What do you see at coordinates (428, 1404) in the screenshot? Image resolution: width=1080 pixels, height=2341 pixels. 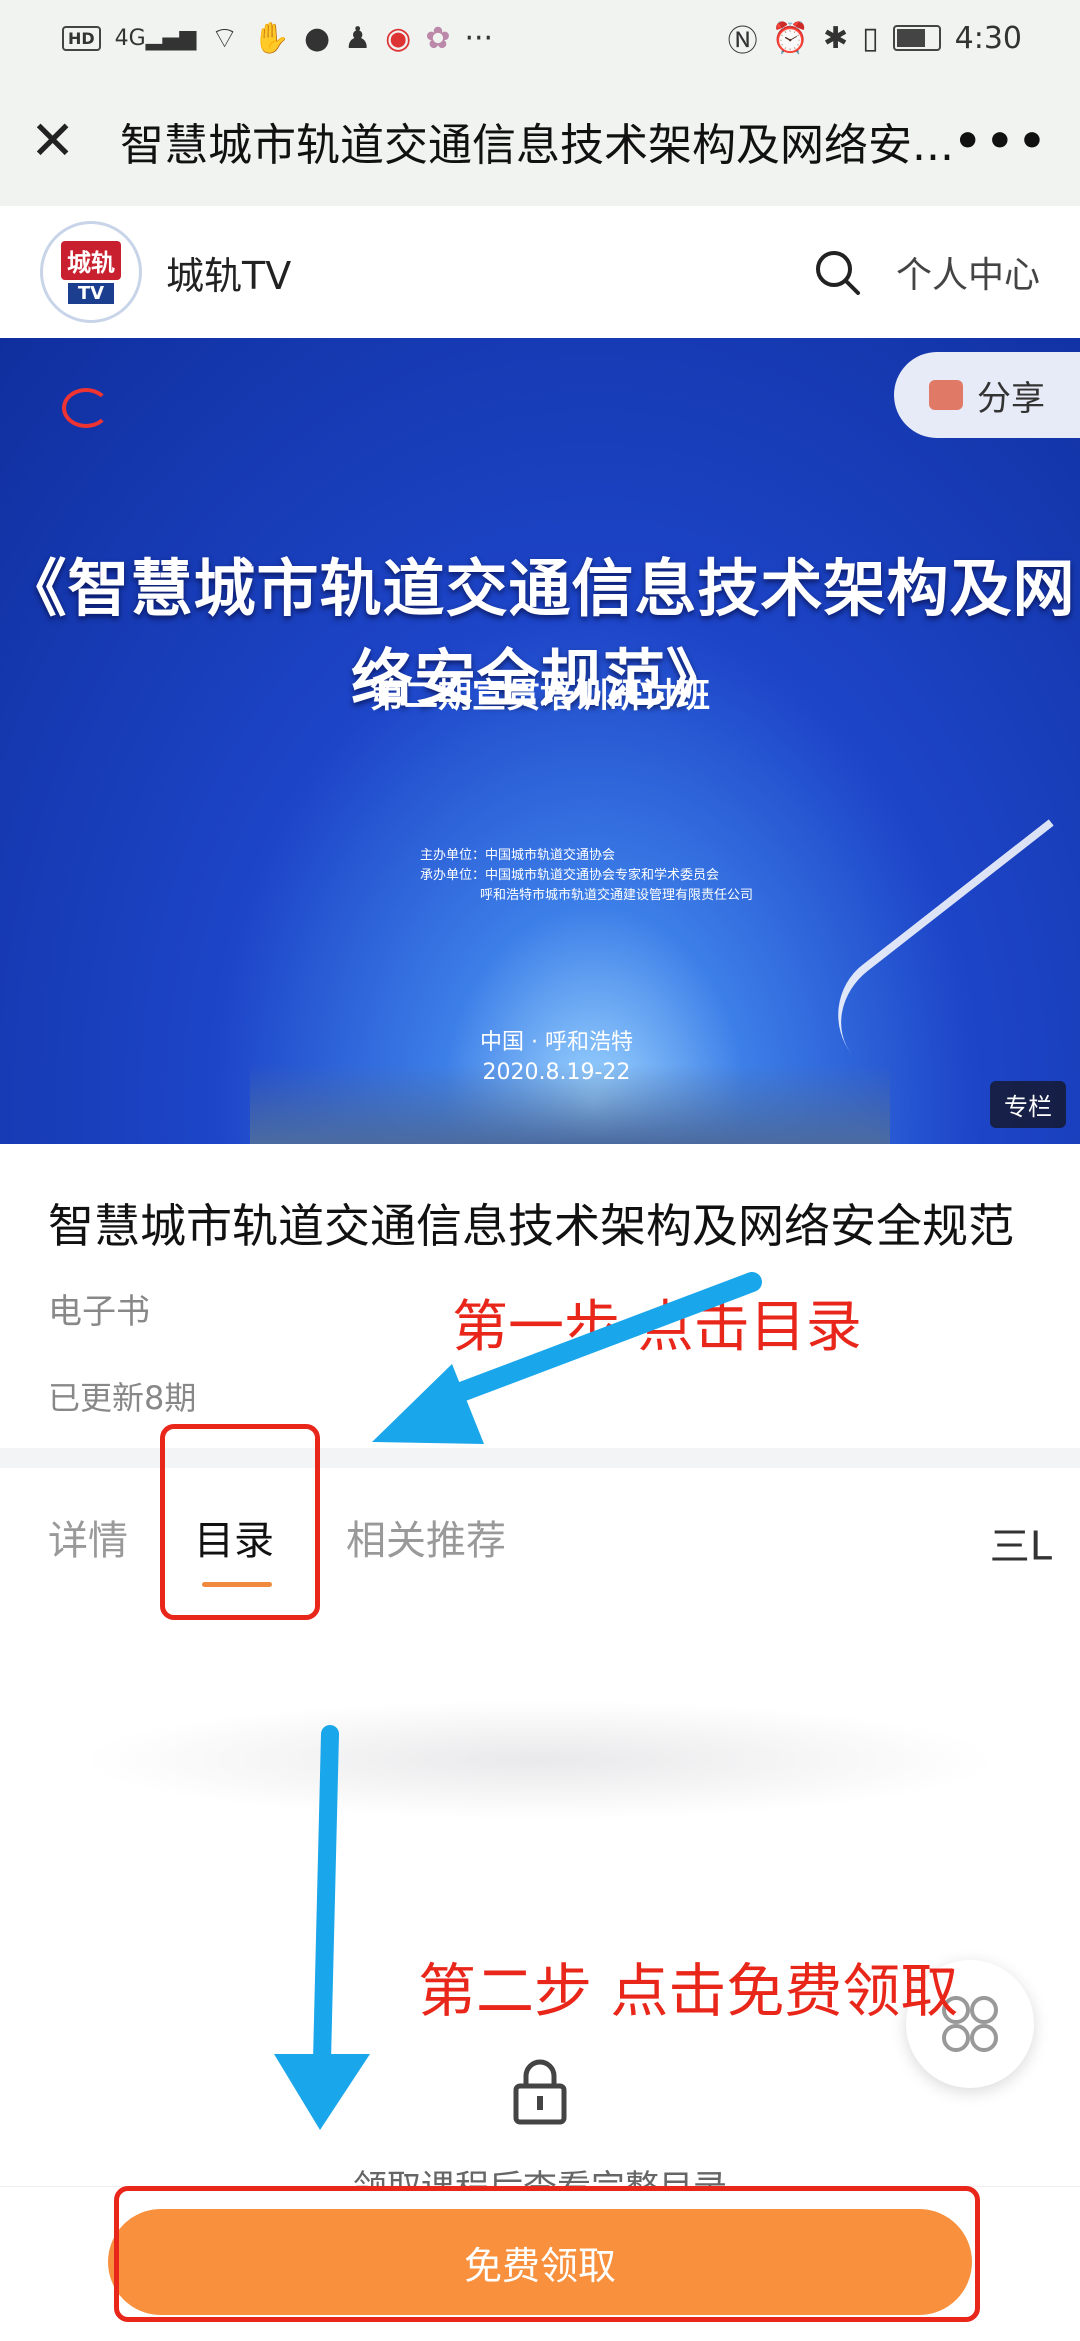 I see `arrow-head-catalog` at bounding box center [428, 1404].